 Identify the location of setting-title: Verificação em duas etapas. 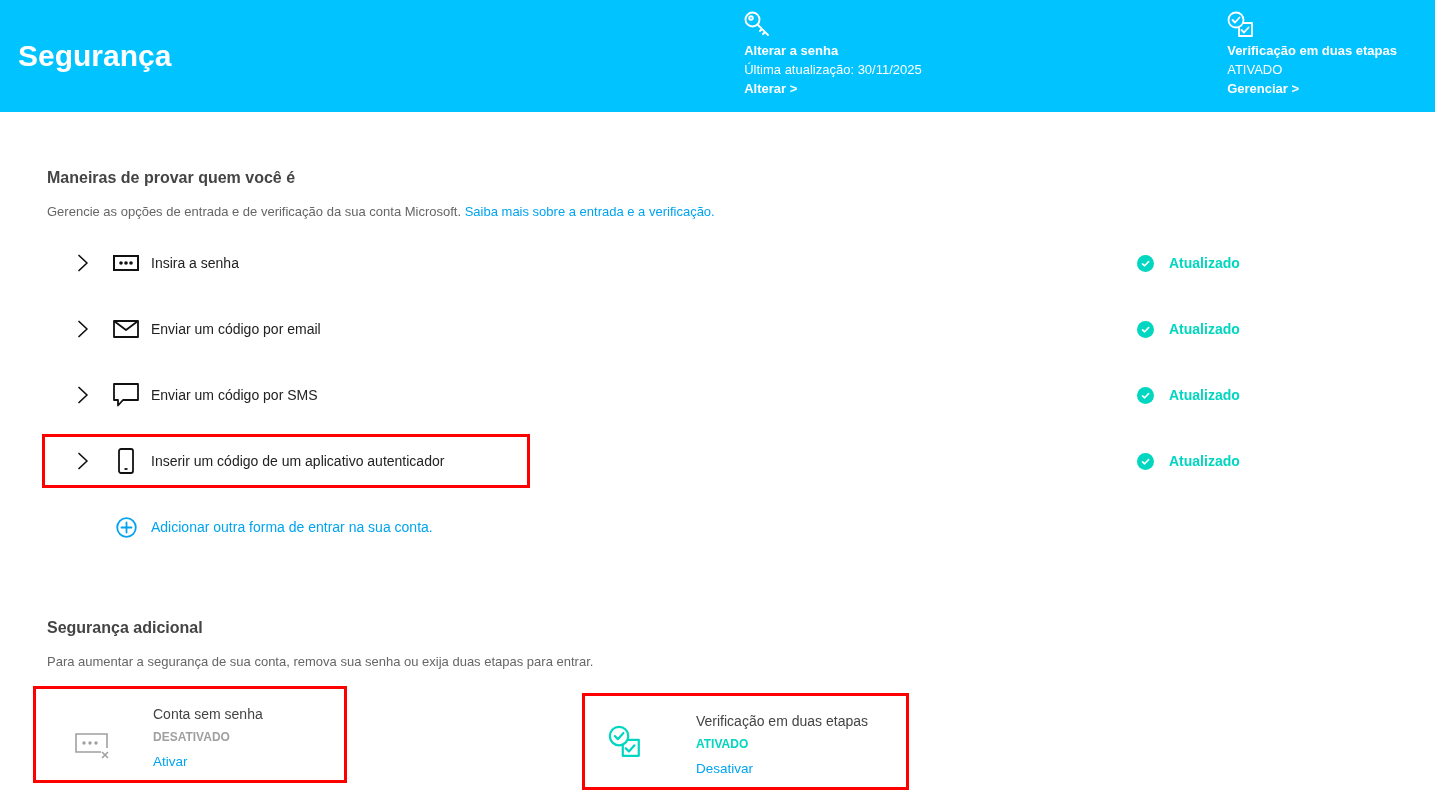
(1312, 51).